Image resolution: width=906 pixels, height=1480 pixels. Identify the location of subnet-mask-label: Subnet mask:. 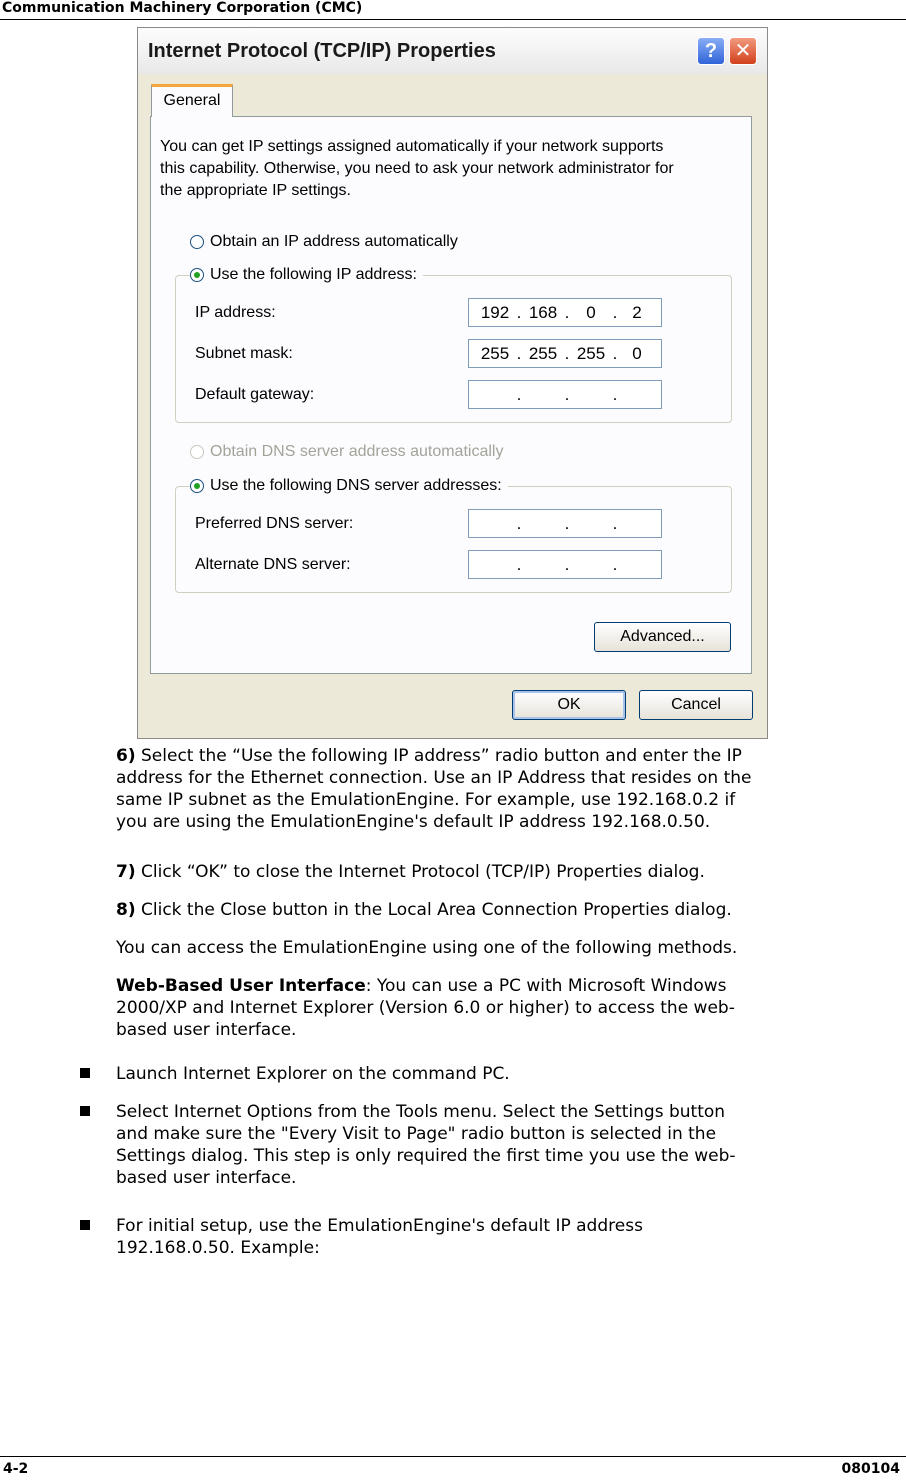
(244, 353).